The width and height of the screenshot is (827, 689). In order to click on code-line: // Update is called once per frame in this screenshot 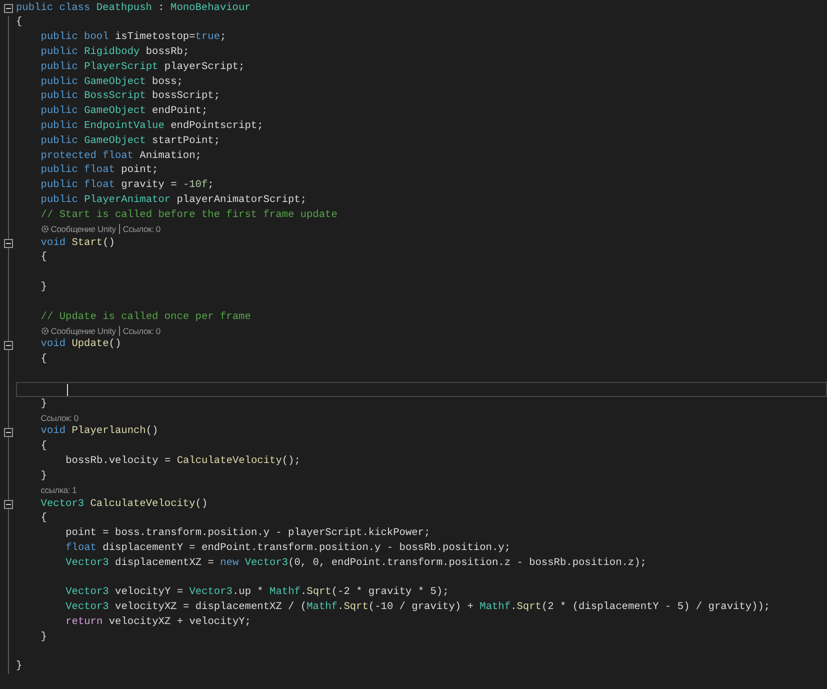, I will do `click(145, 317)`.